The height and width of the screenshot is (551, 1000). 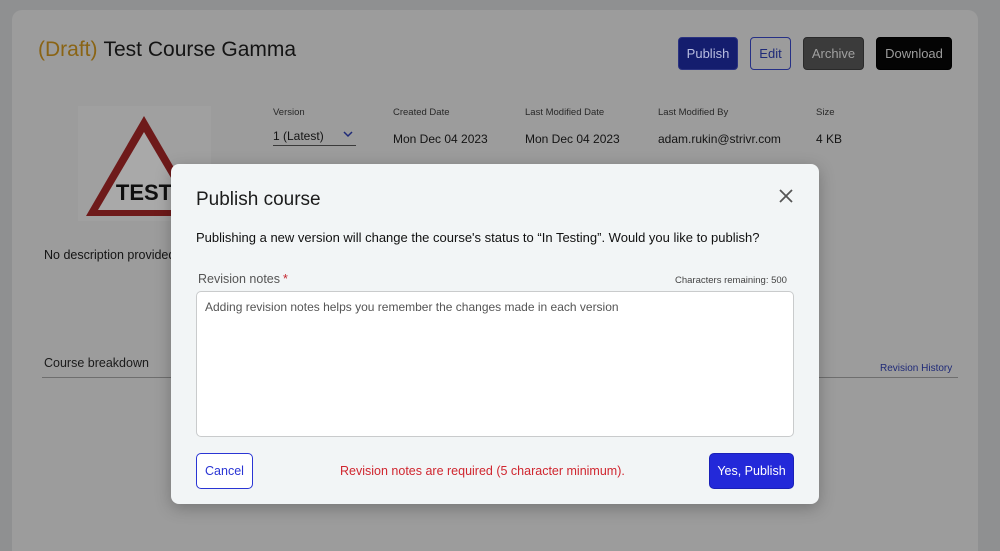 What do you see at coordinates (751, 471) in the screenshot?
I see `yes-publish-button: Yes, Publish` at bounding box center [751, 471].